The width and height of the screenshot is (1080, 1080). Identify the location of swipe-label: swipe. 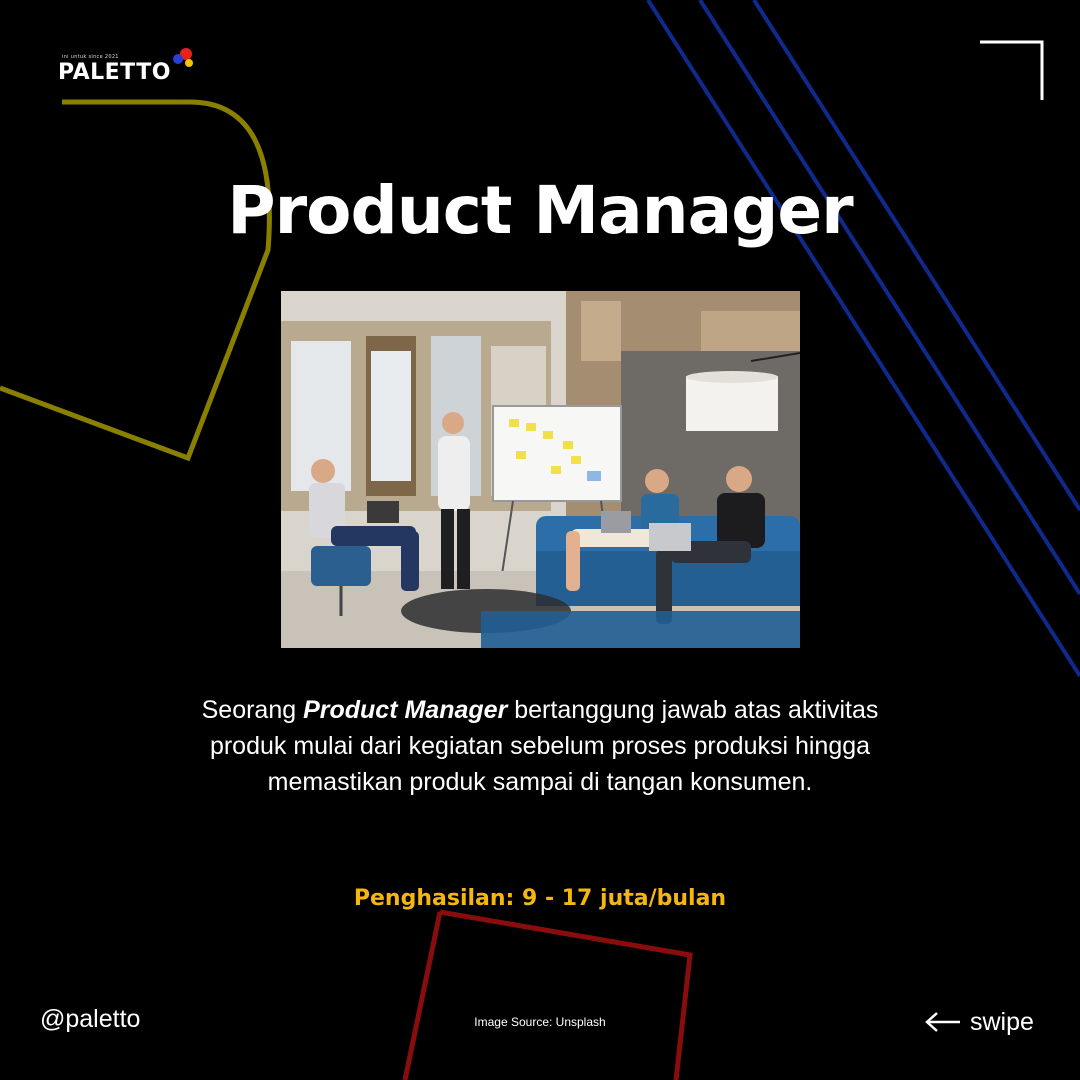
(1002, 1021).